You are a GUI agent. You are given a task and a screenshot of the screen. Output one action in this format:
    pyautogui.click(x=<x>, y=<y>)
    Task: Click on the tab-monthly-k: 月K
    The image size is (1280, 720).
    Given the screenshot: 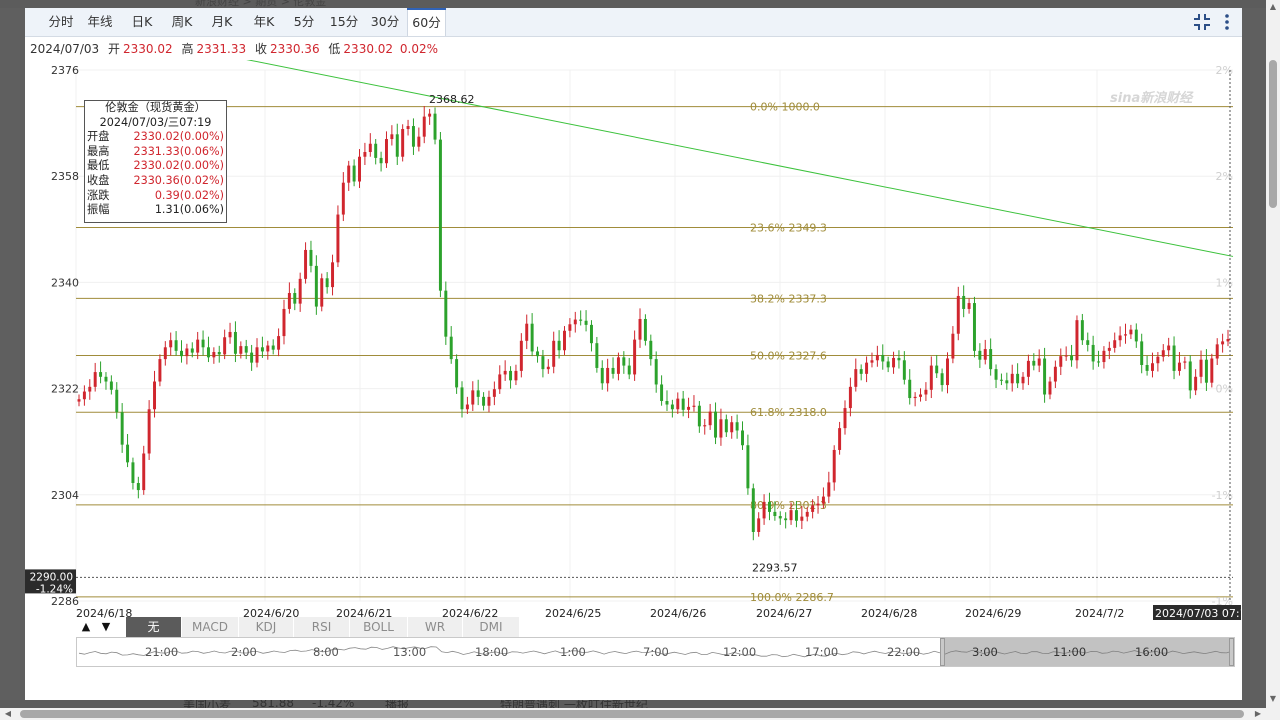 What is the action you would take?
    pyautogui.click(x=222, y=22)
    